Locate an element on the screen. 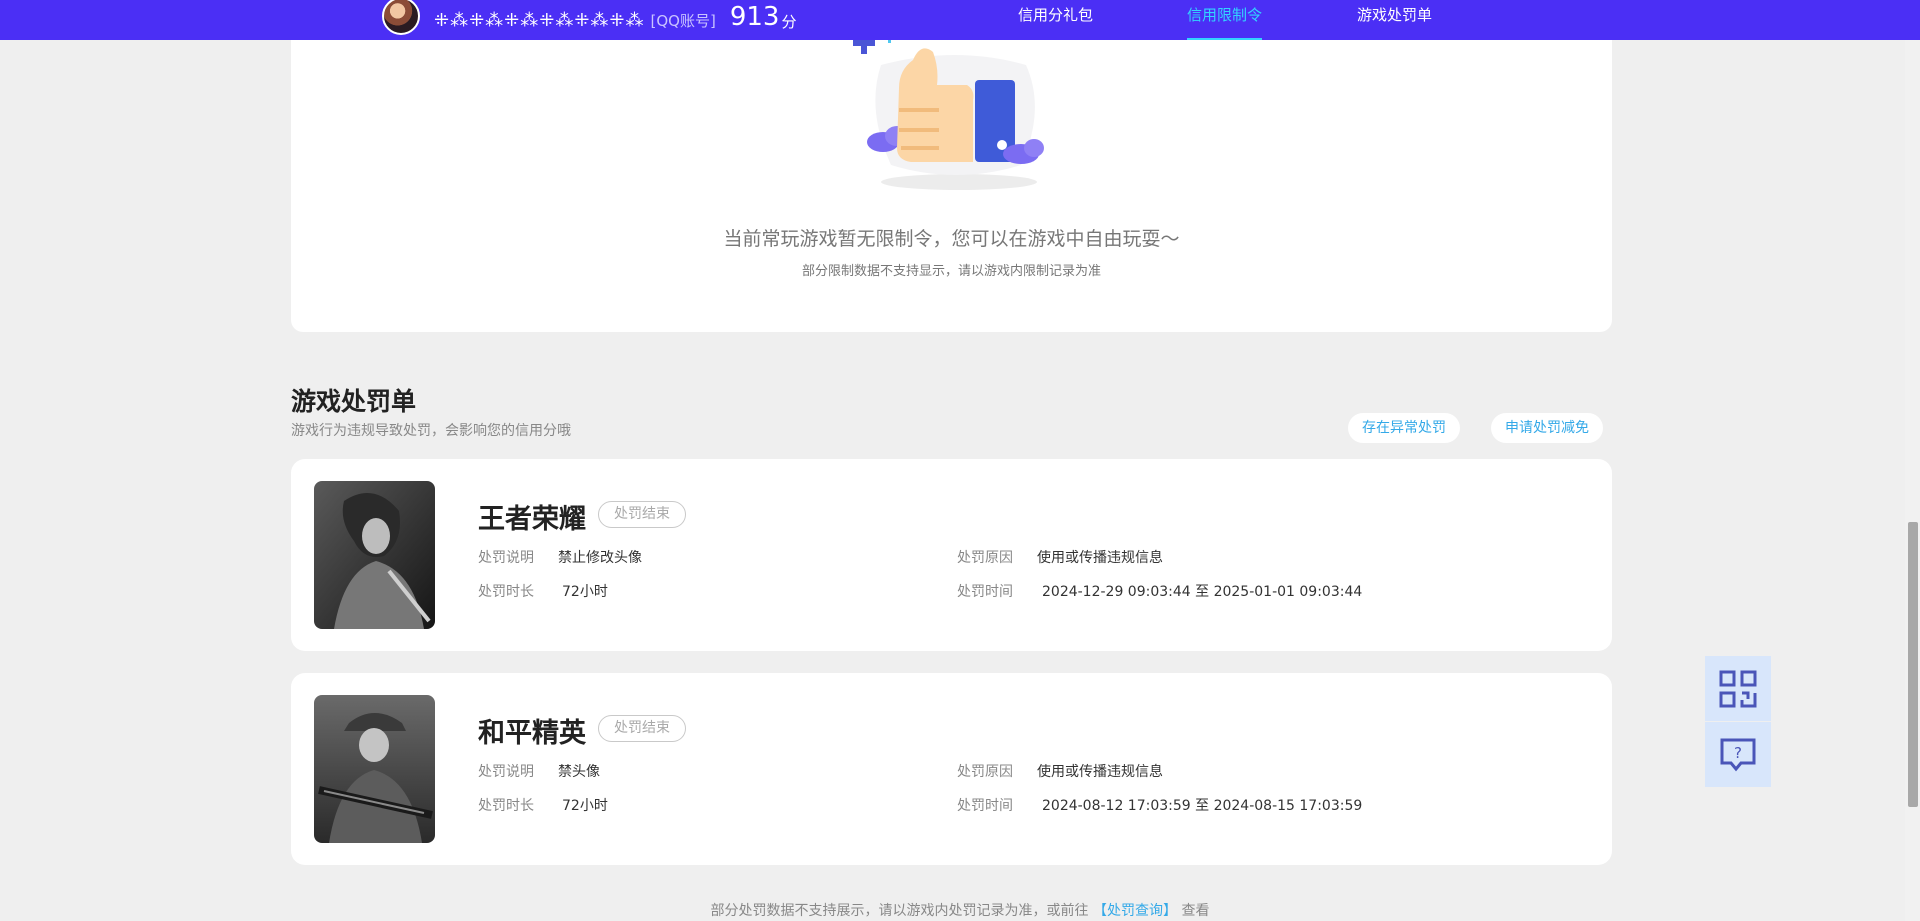 The image size is (1920, 921). tab-game-penalty: 游戏处罚单 is located at coordinates (1394, 22).